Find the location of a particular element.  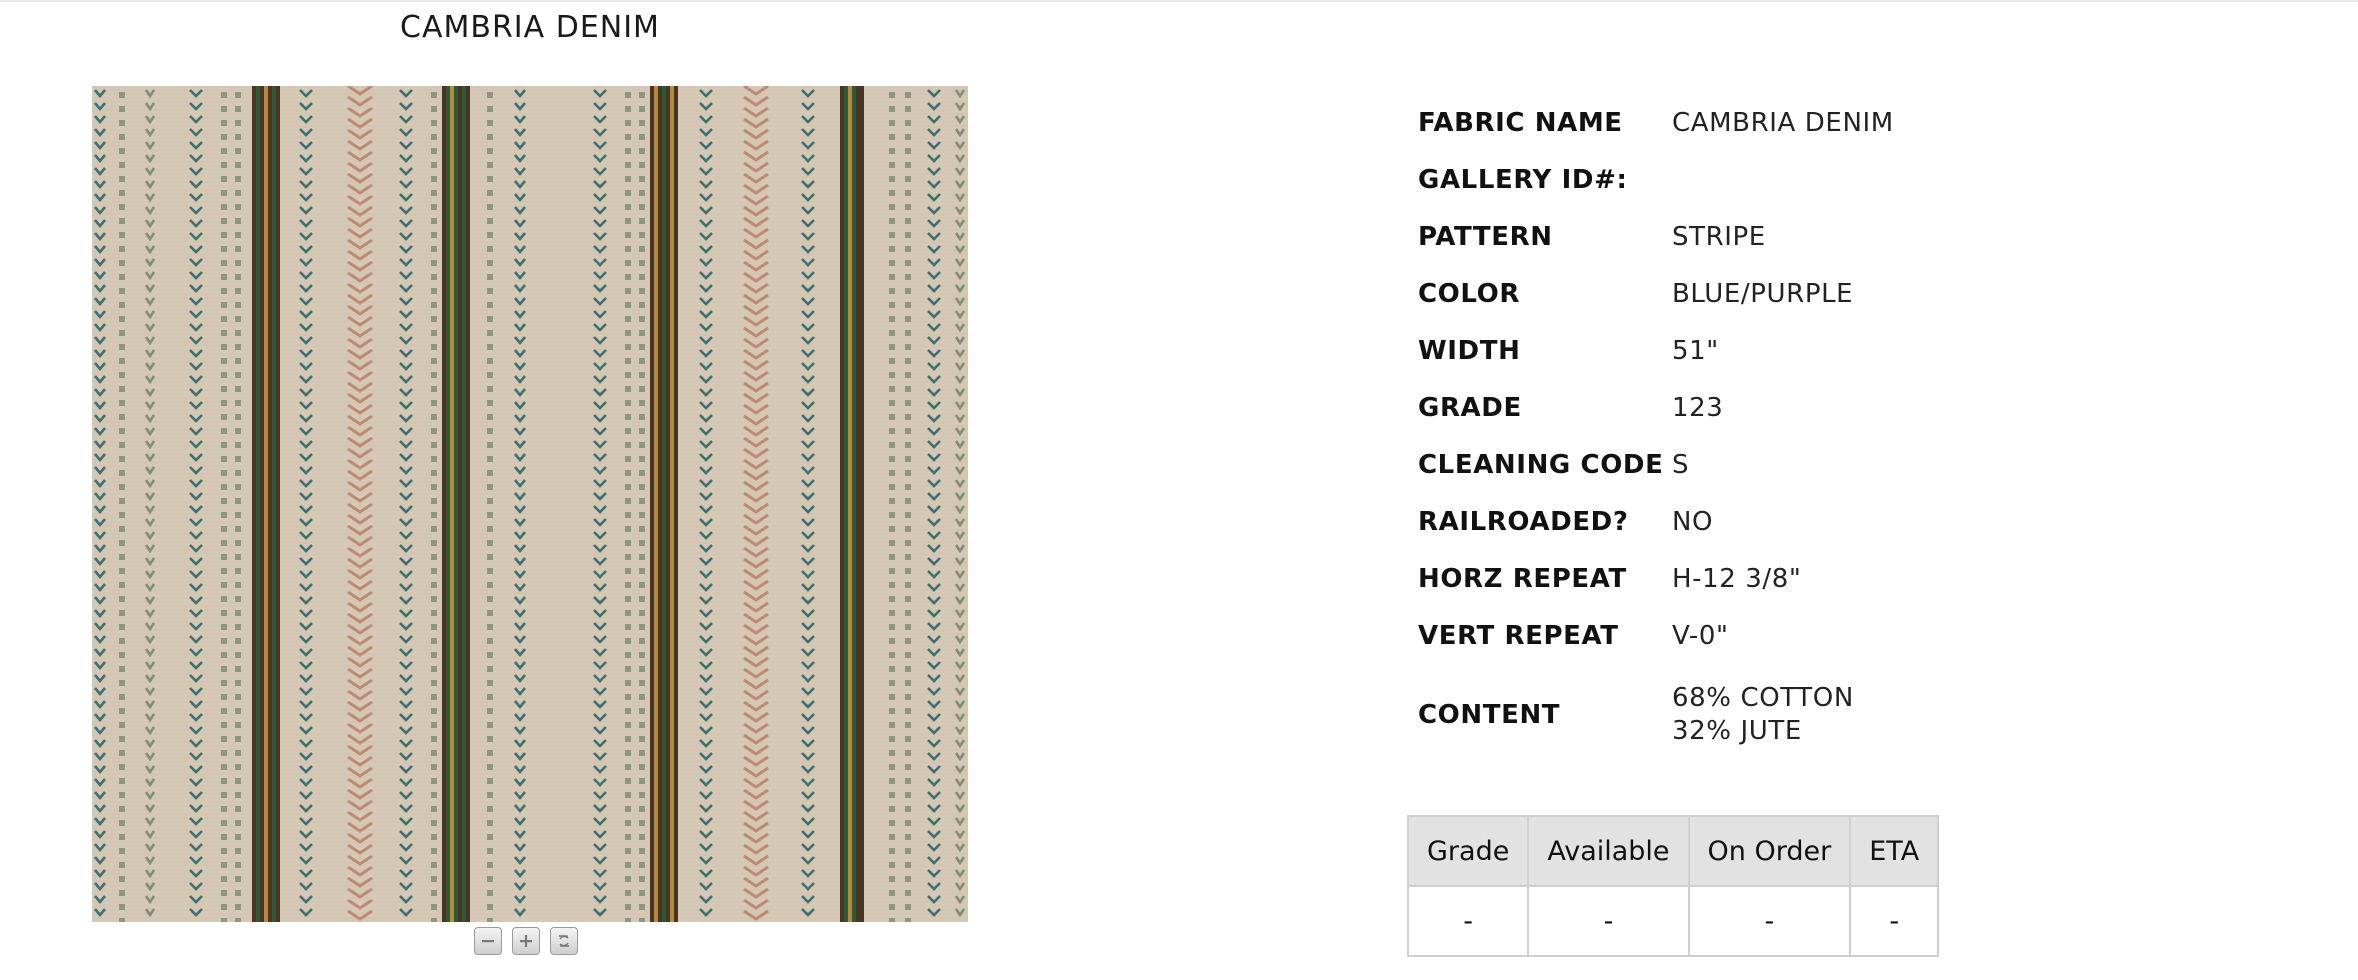

table-cell-eta: - is located at coordinates (1894, 921).